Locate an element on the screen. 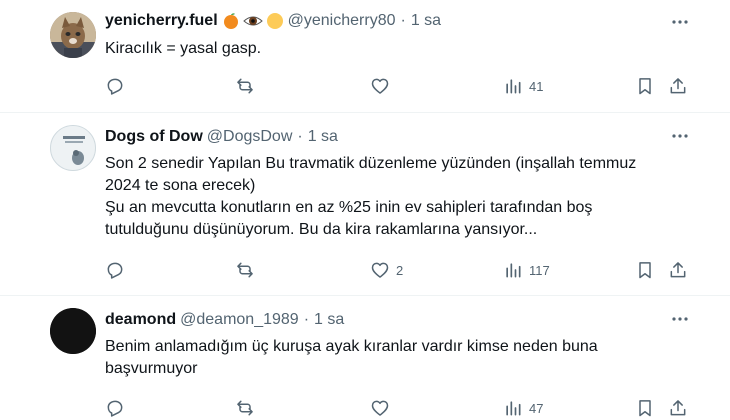  views-count: 41 is located at coordinates (536, 86).